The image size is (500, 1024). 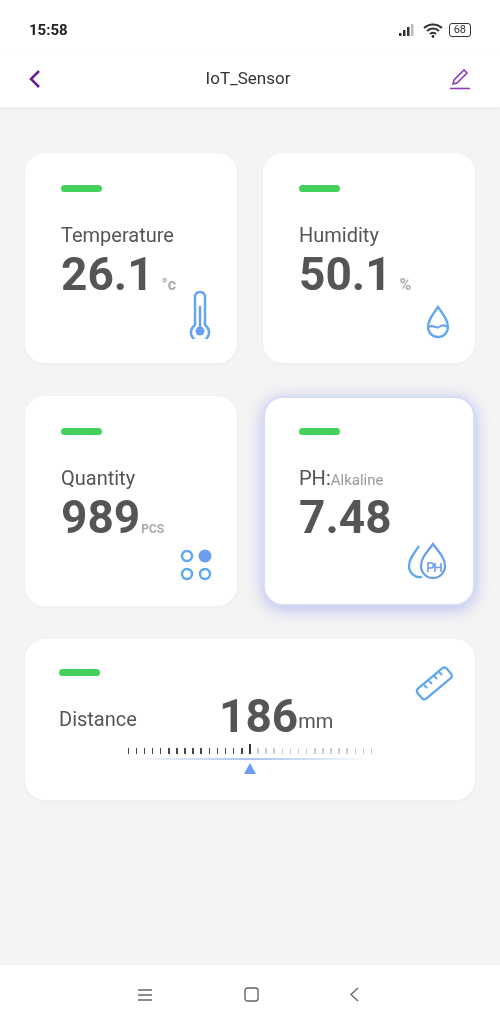 I want to click on wifi-icon, so click(x=432, y=30).